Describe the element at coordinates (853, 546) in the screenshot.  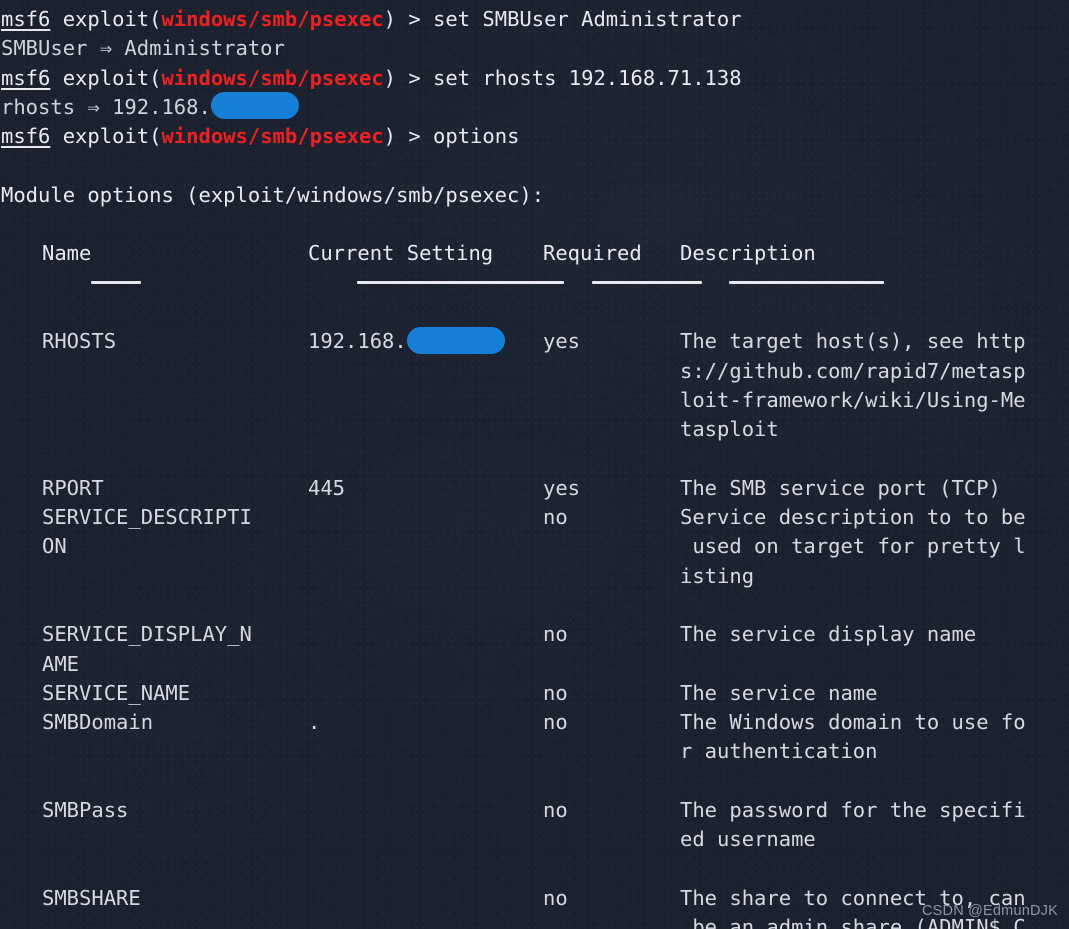
I see `option-description: used on target for pretty l` at that location.